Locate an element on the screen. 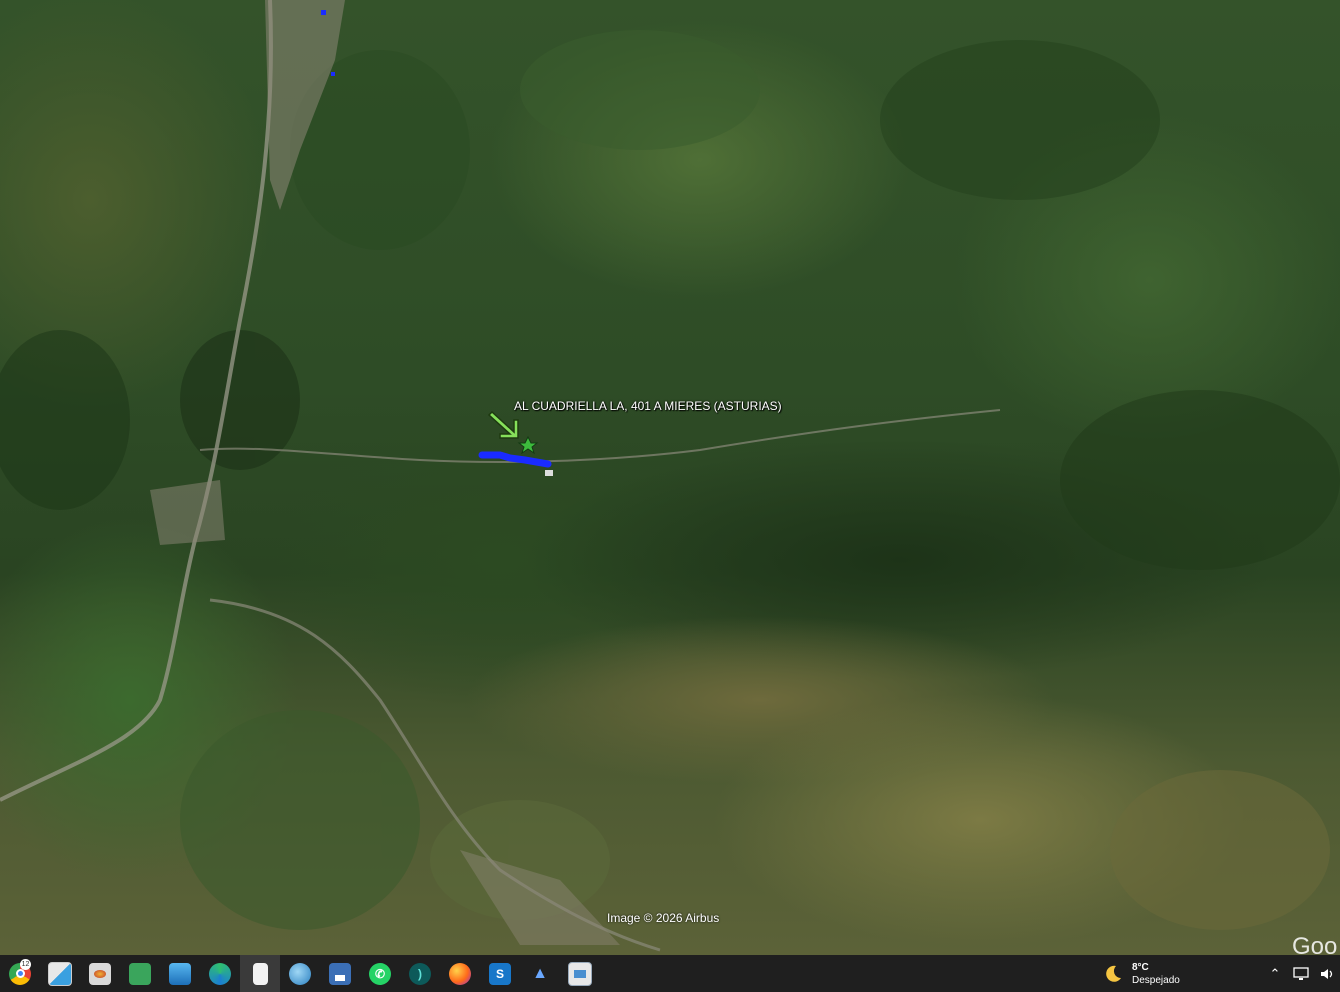 This screenshot has height=992, width=1340. whatsapp-icon: ✆ is located at coordinates (380, 973).